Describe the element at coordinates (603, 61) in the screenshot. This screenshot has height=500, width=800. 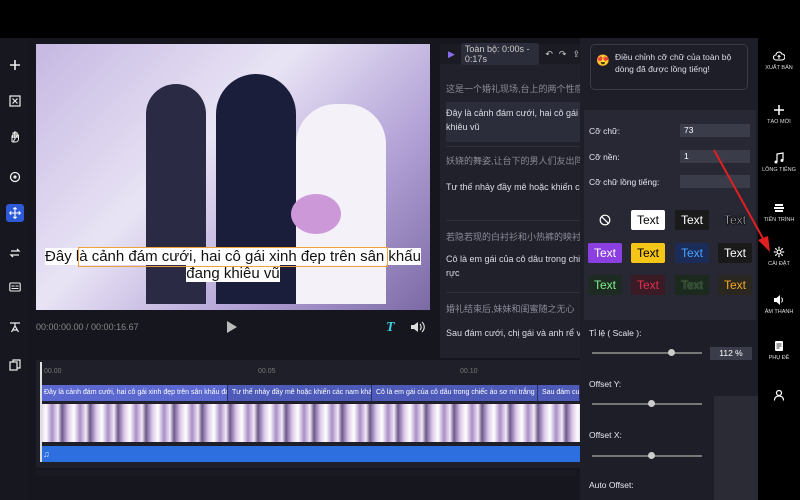
I see `smile-emoji-icon: 😍` at that location.